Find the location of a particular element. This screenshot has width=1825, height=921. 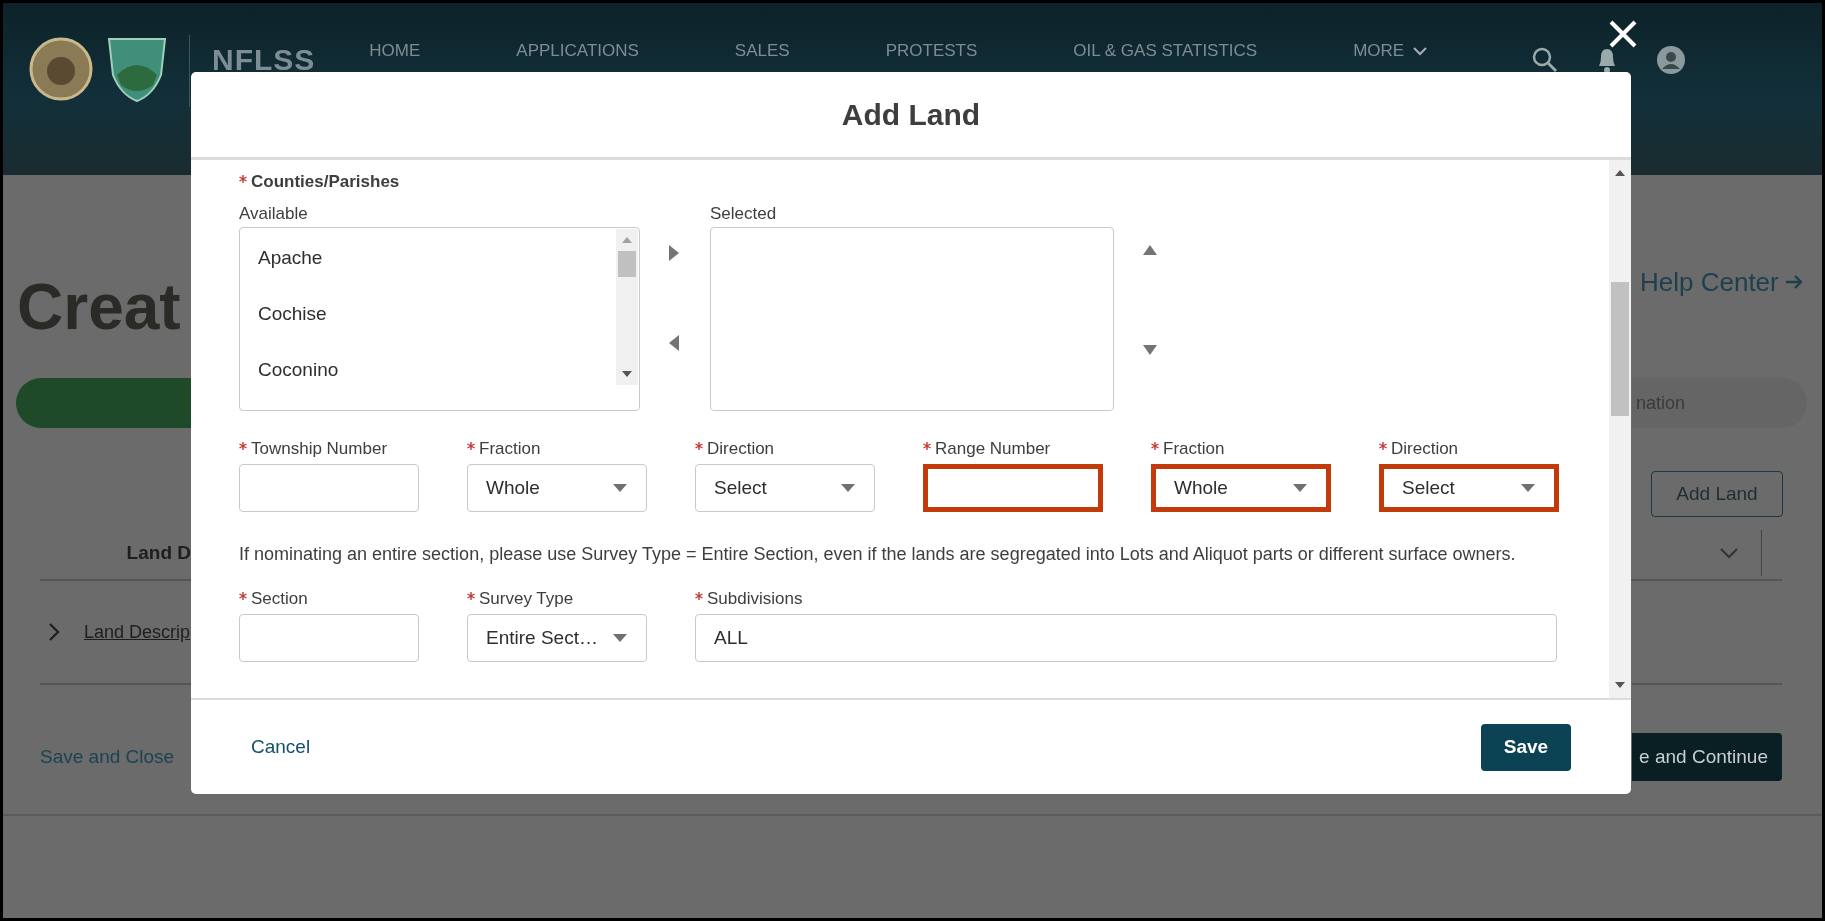

field-label: Survey Type is located at coordinates (526, 599).